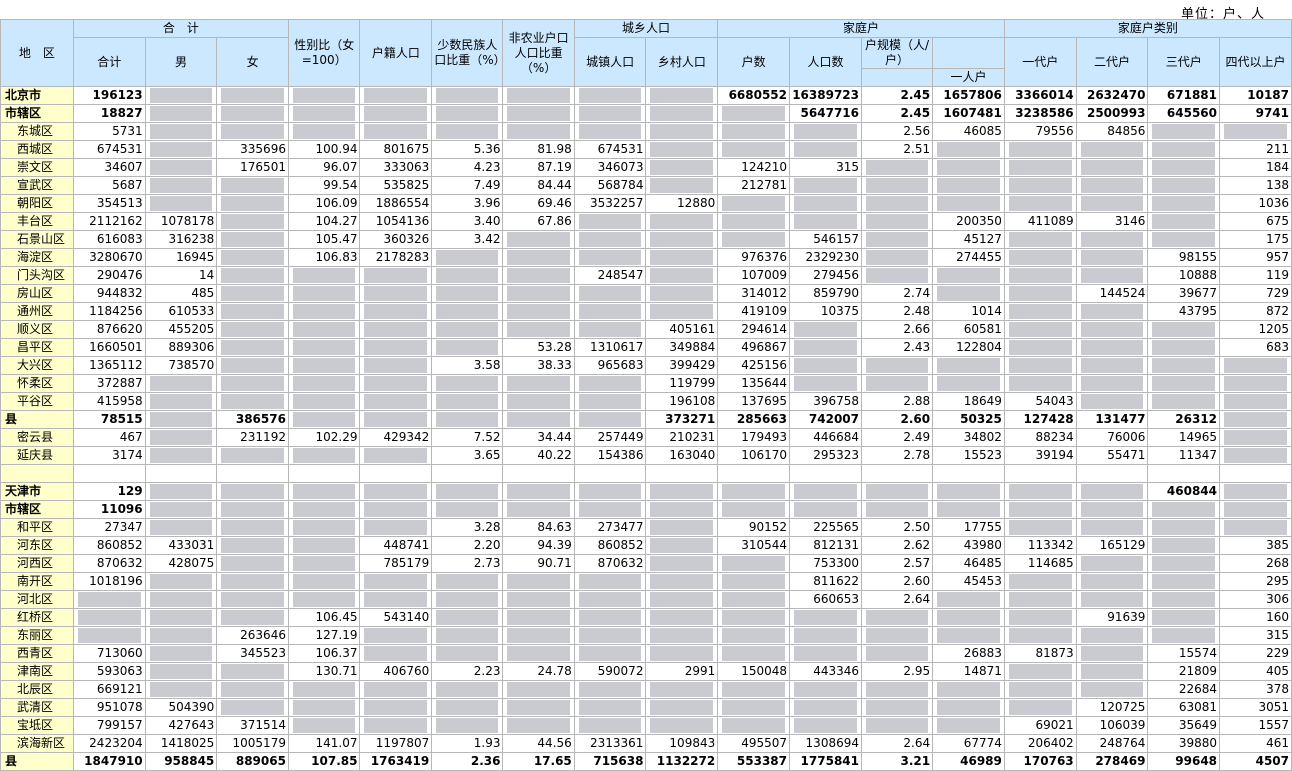 The height and width of the screenshot is (771, 1292). What do you see at coordinates (396, 167) in the screenshot?
I see `data-cell: 333063` at bounding box center [396, 167].